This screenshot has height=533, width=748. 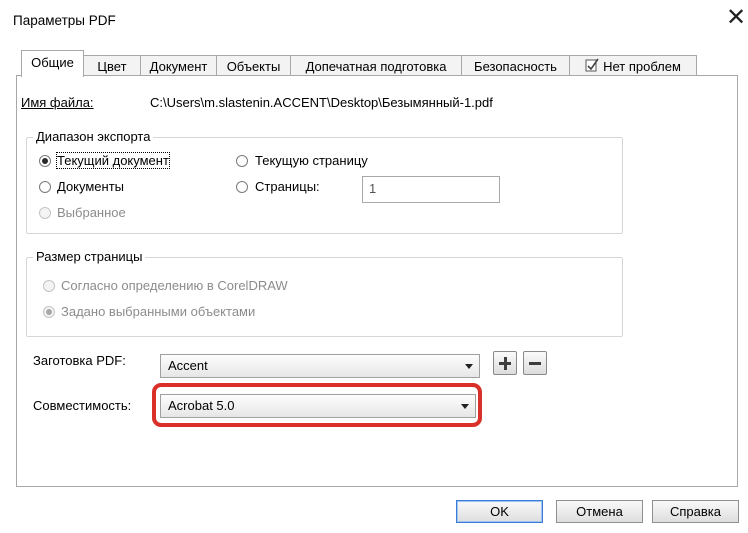 I want to click on pdf-preset-label: Заготовка PDF:, so click(x=79, y=360).